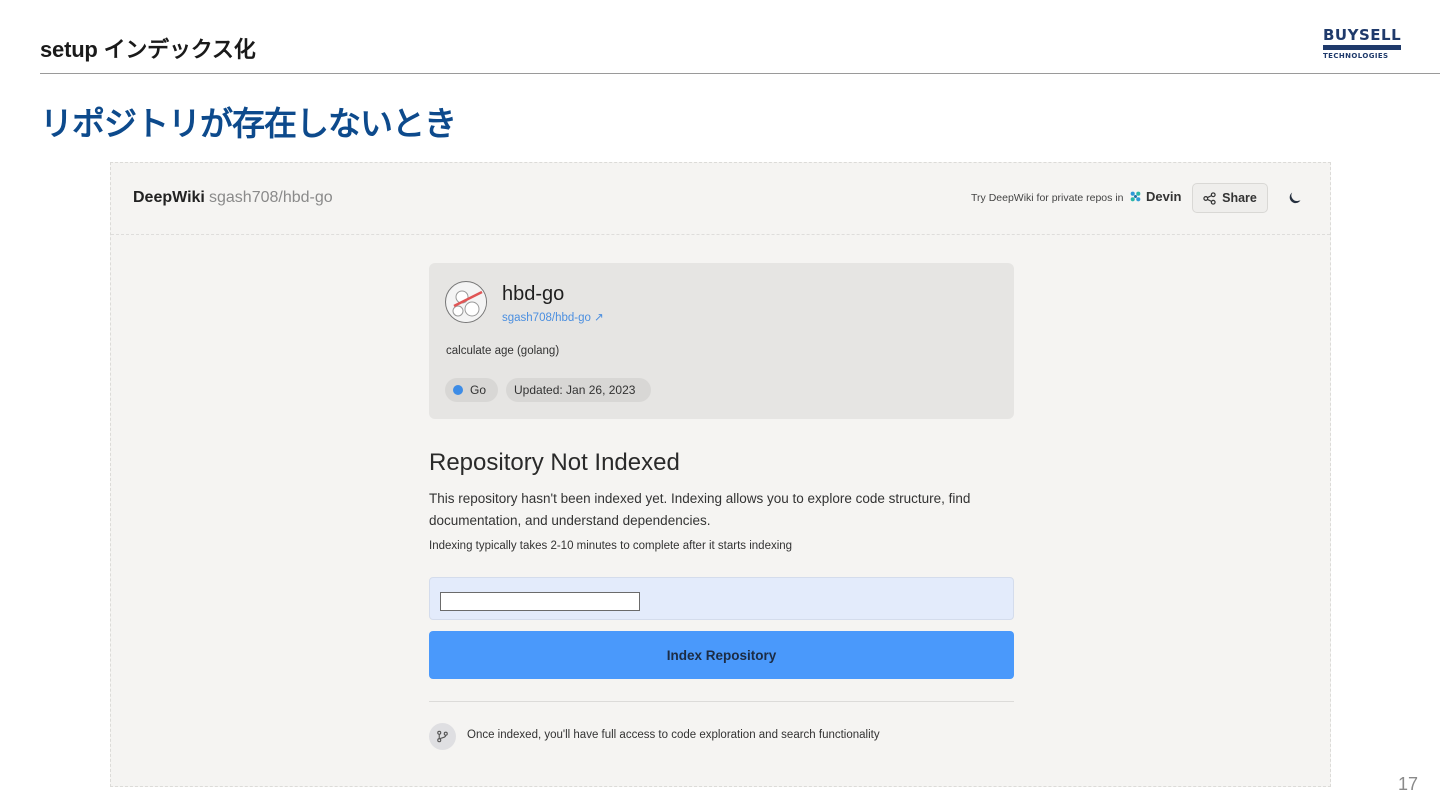 Image resolution: width=1440 pixels, height=810 pixels. What do you see at coordinates (1164, 196) in the screenshot?
I see `devin-label: Devin` at bounding box center [1164, 196].